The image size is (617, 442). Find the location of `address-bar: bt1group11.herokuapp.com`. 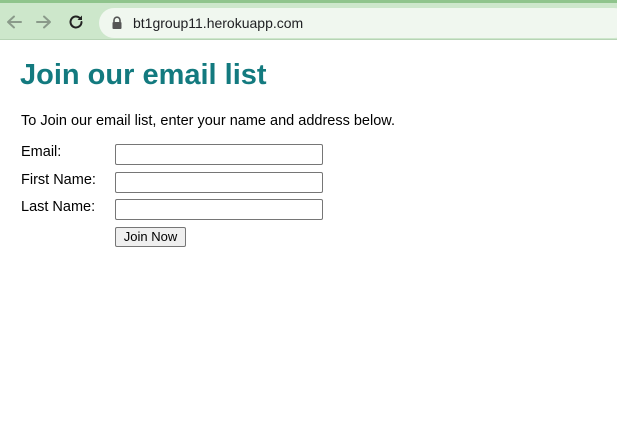

address-bar: bt1group11.herokuapp.com is located at coordinates (358, 23).